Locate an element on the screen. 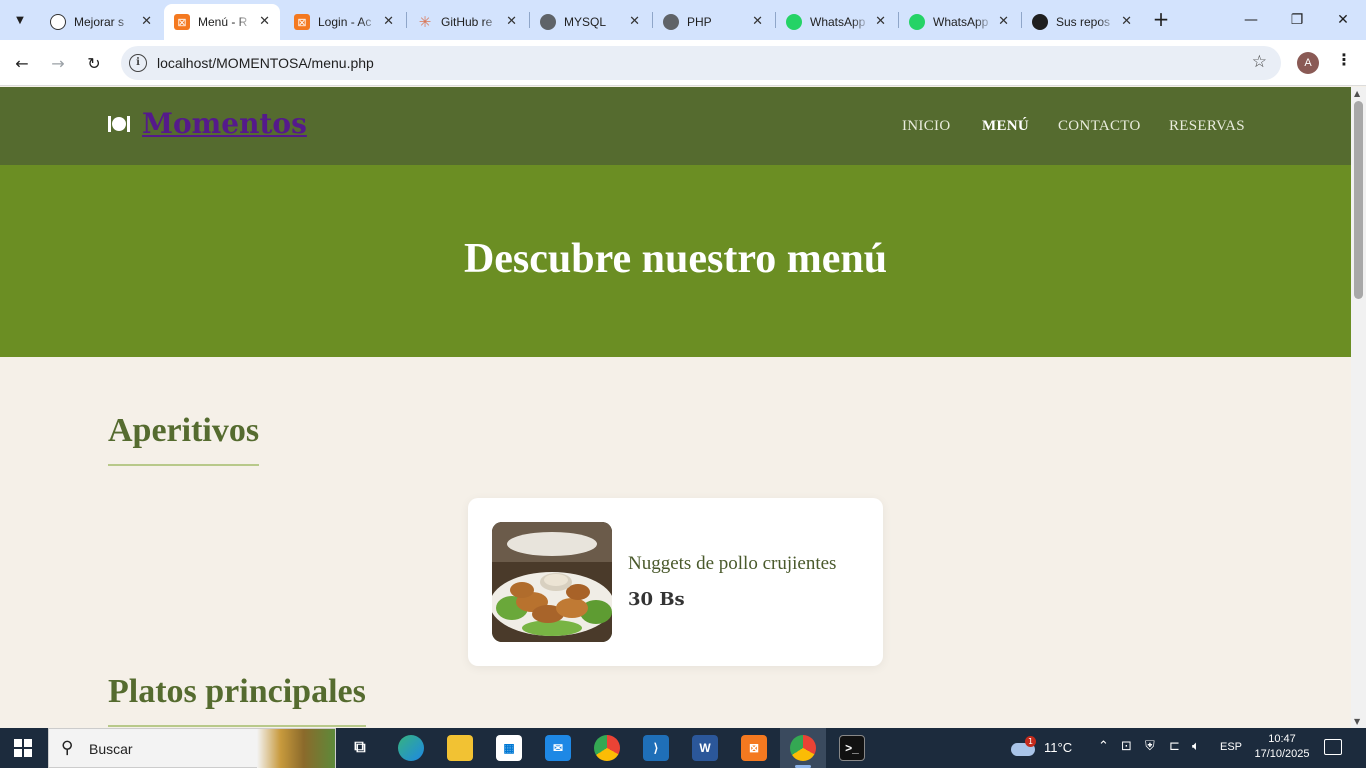  security-icon: ⛨ is located at coordinates (1150, 746).